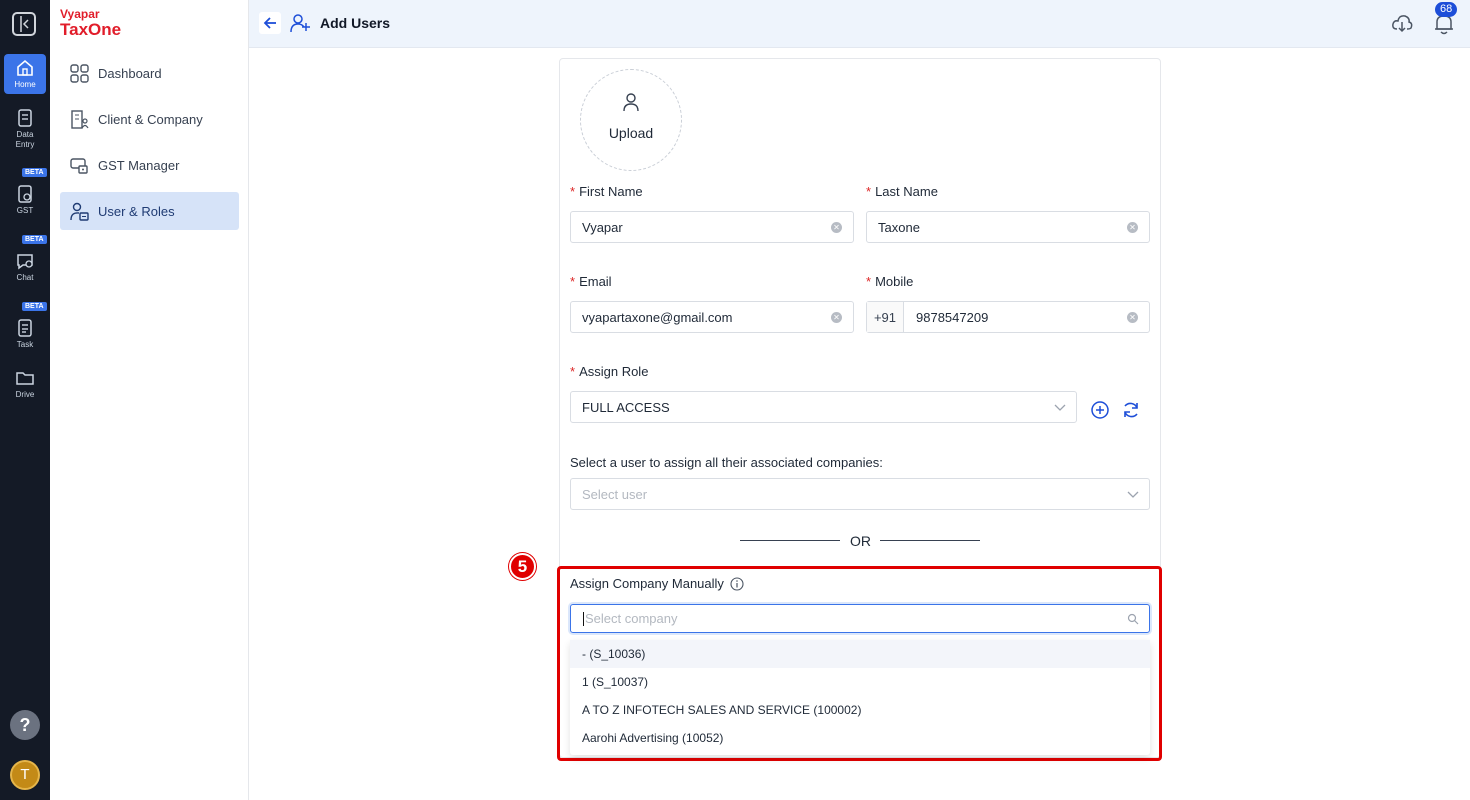 Image resolution: width=1470 pixels, height=800 pixels. I want to click on page-header: Add Users 68, so click(859, 24).